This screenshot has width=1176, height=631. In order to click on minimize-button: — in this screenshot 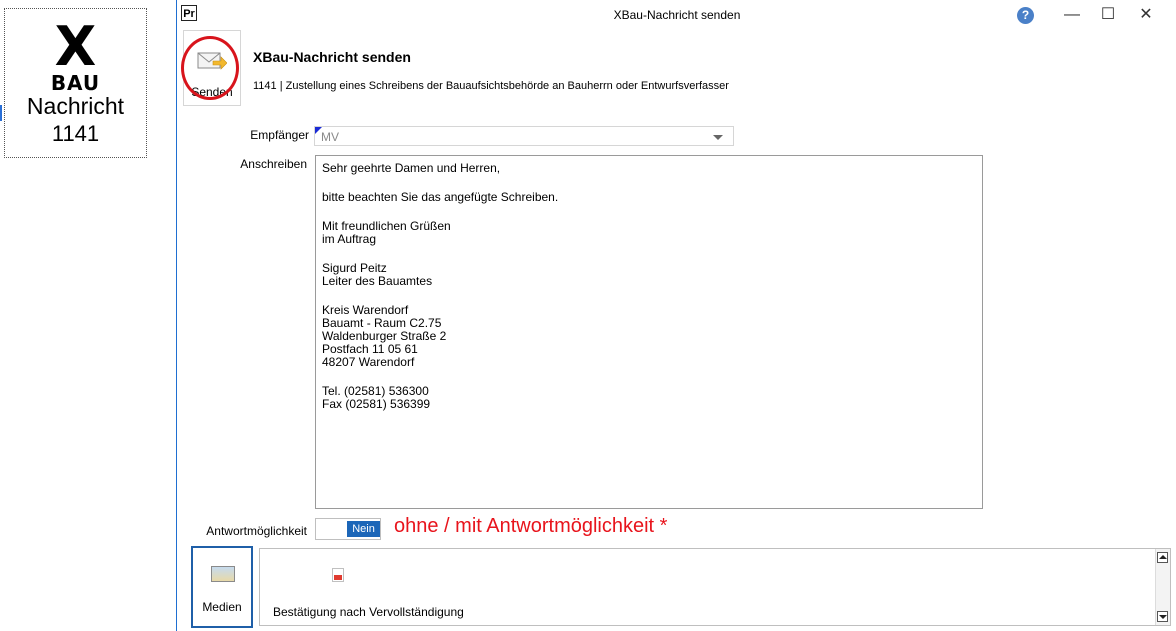, I will do `click(1072, 15)`.